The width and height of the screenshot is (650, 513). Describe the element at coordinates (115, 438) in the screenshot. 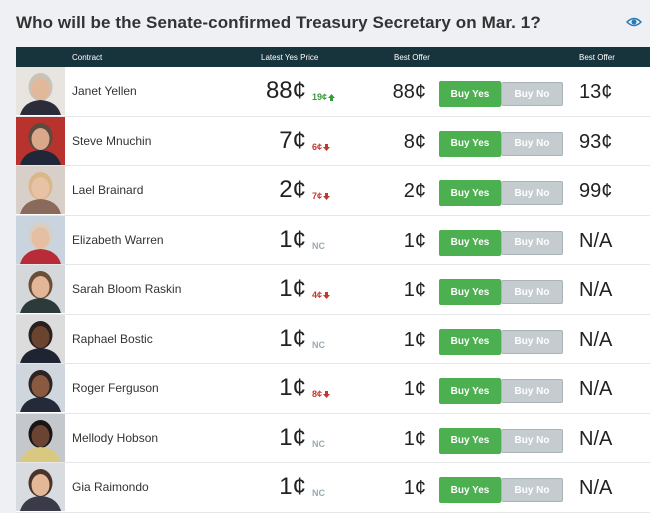

I see `contract-name: Mellody Hobson` at that location.